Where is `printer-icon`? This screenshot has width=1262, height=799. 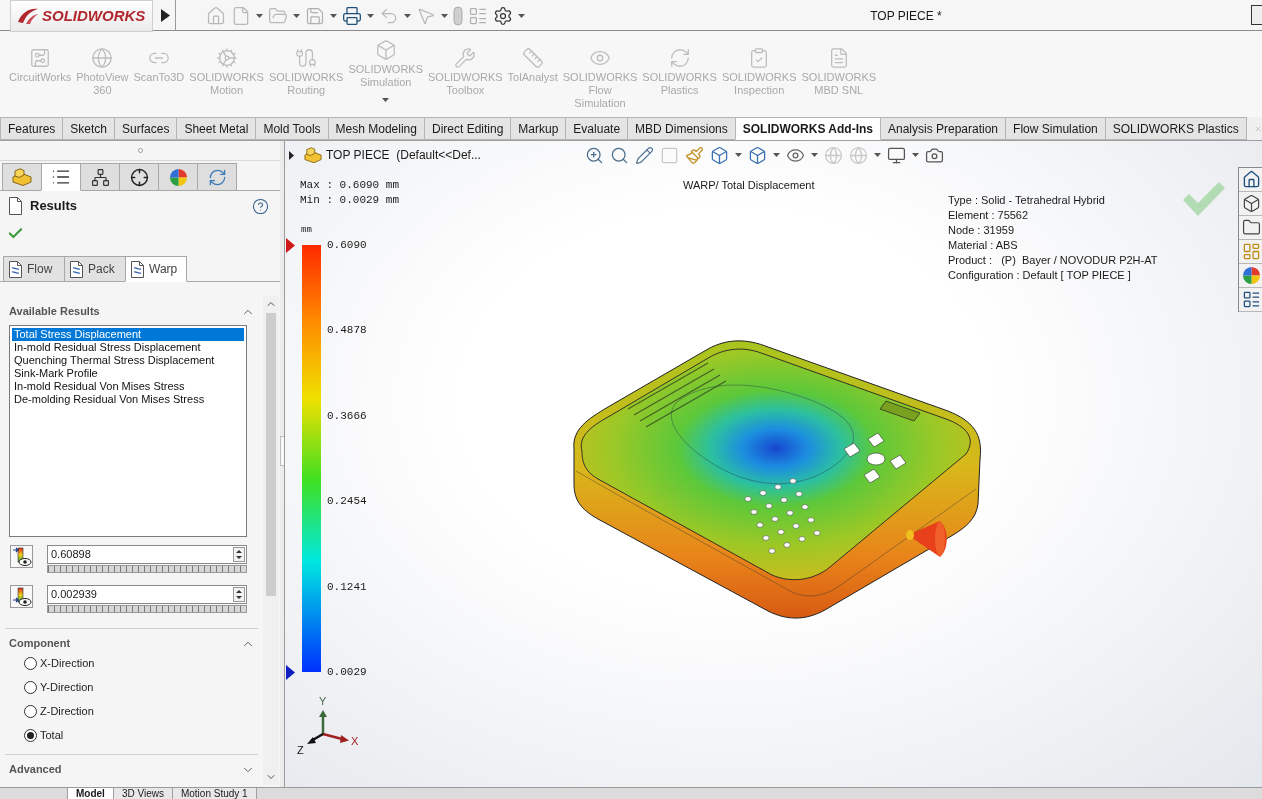
printer-icon is located at coordinates (352, 15).